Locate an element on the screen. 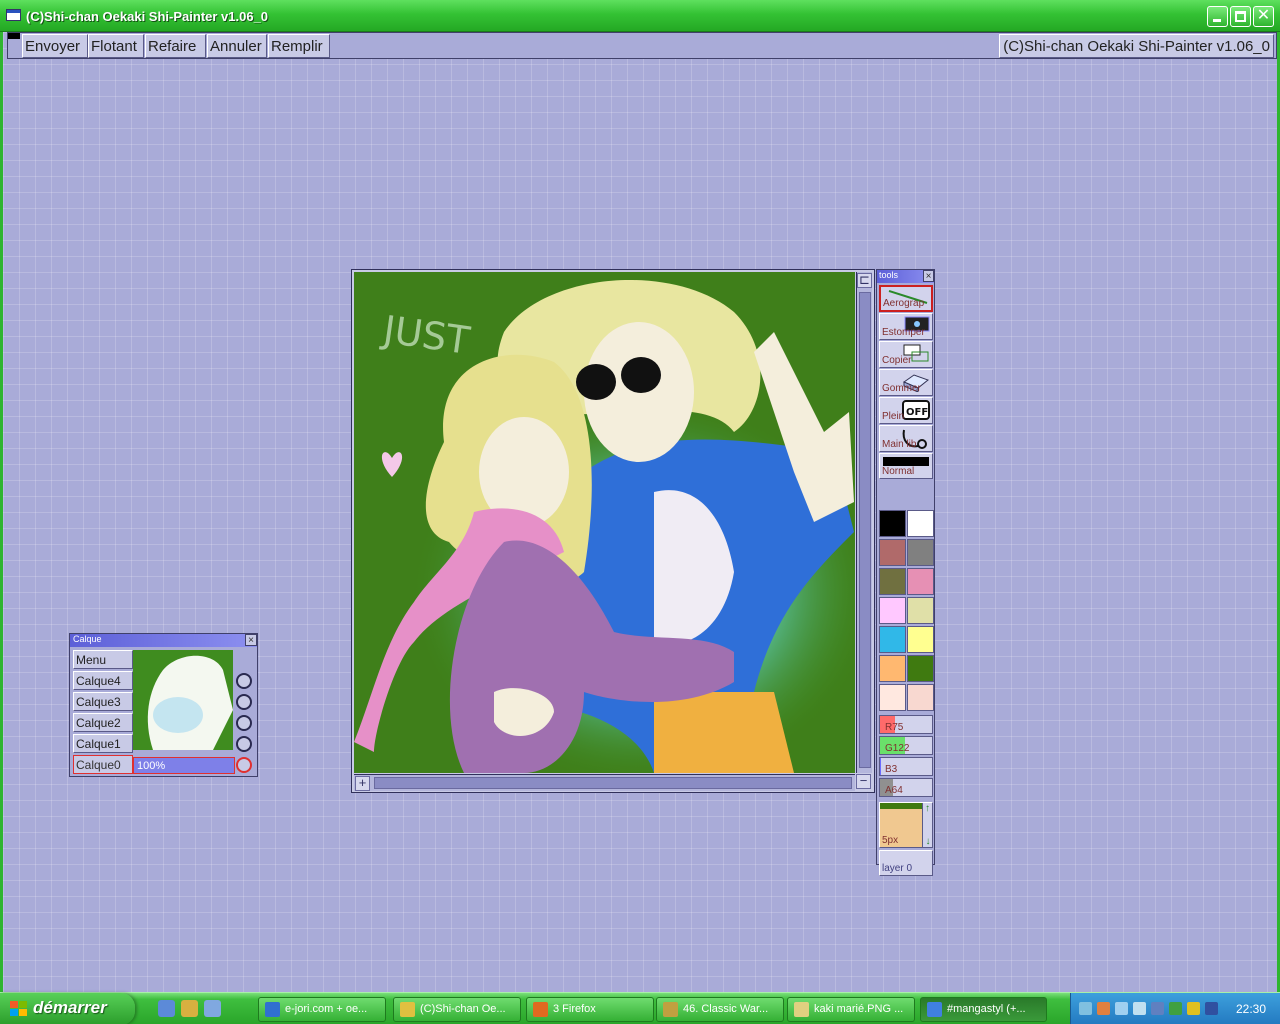 Image resolution: width=1280 pixels, height=1024 pixels. canvas-horizontal-scrollbar: + is located at coordinates (604, 782).